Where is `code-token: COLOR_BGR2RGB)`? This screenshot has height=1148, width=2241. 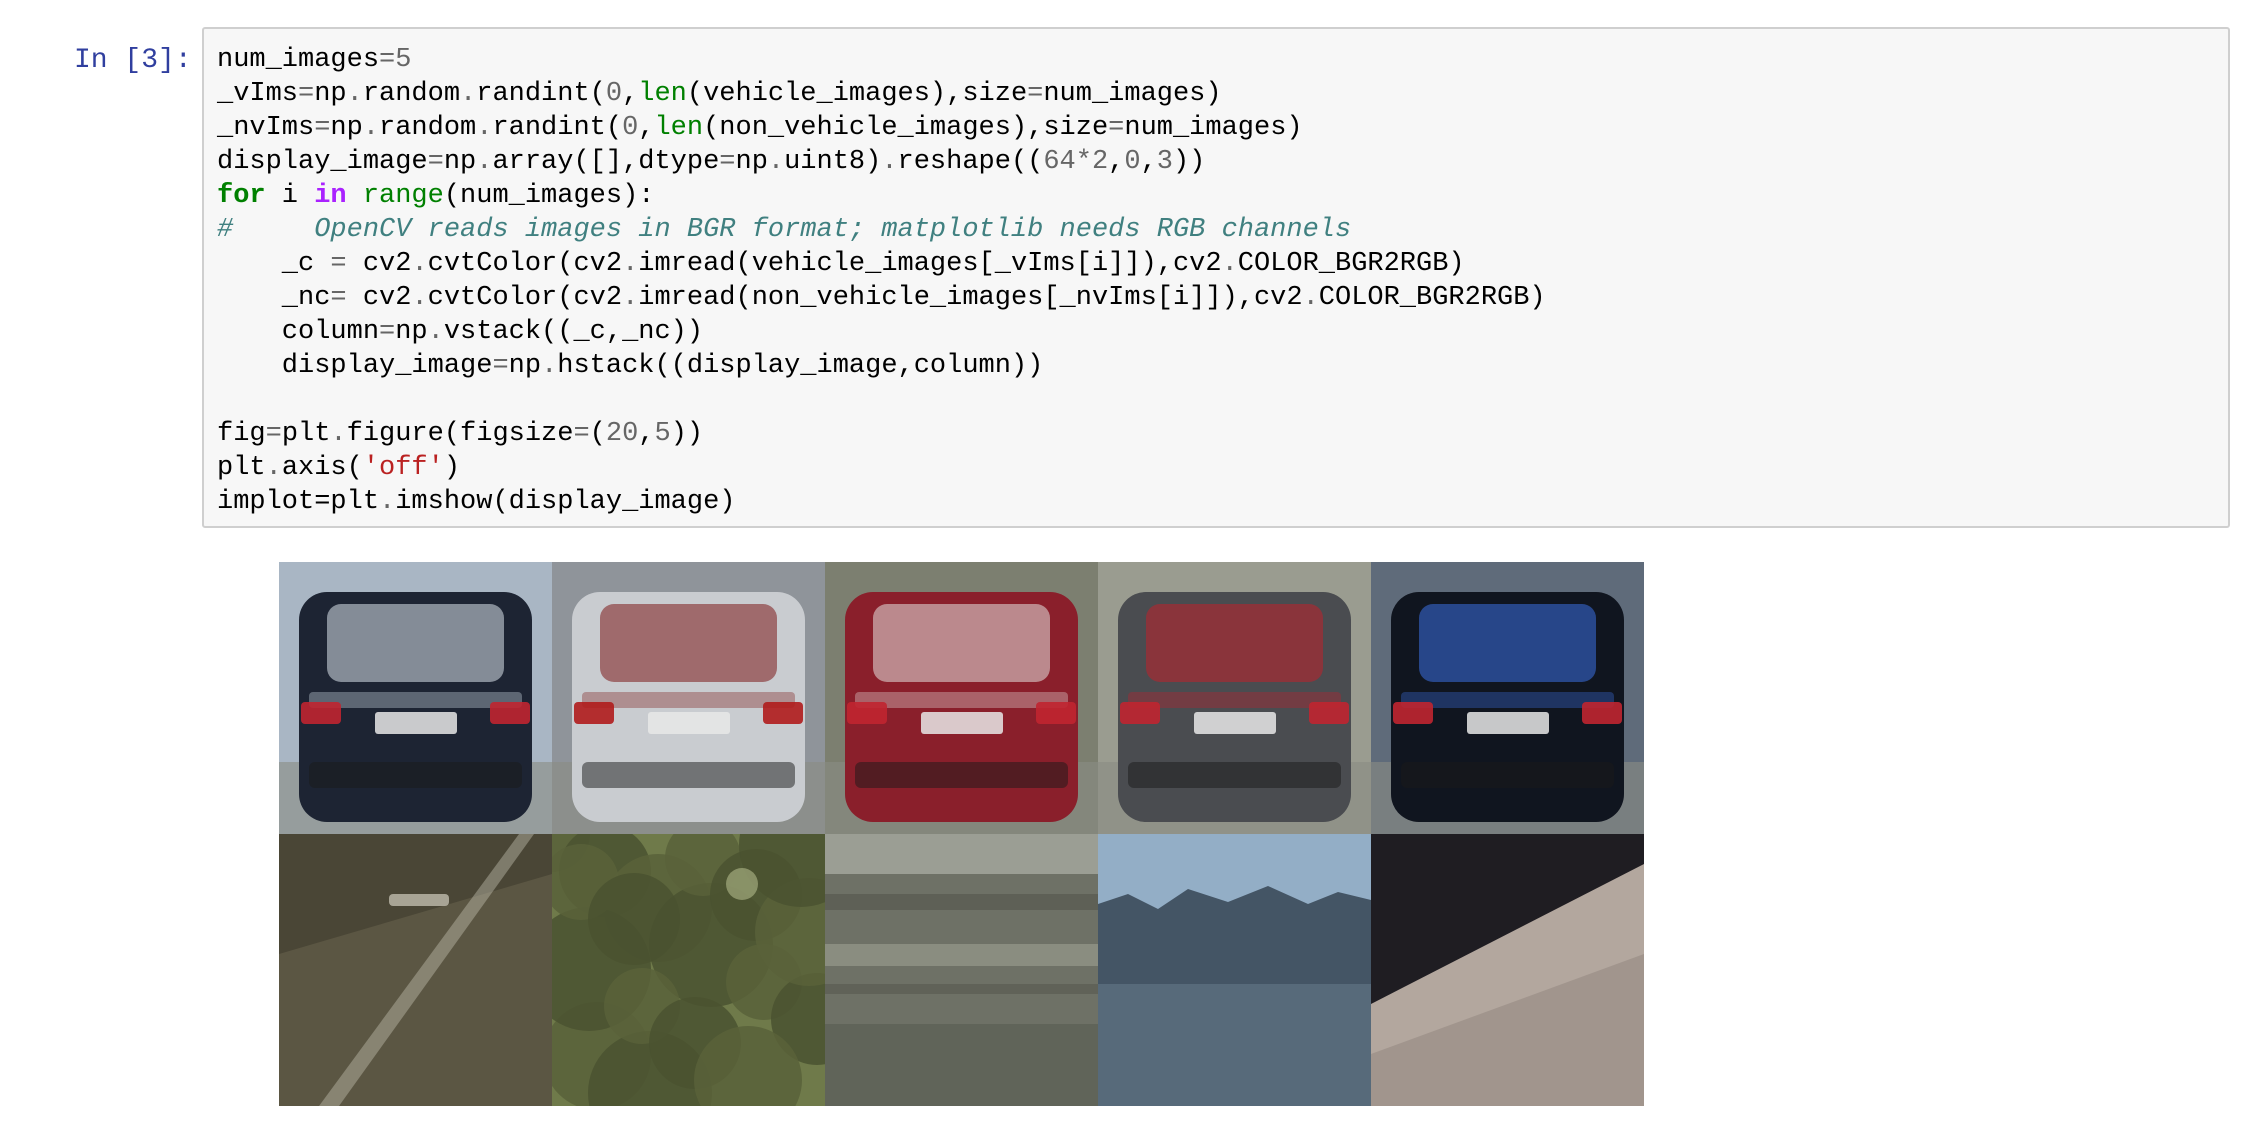 code-token: COLOR_BGR2RGB) is located at coordinates (1351, 264).